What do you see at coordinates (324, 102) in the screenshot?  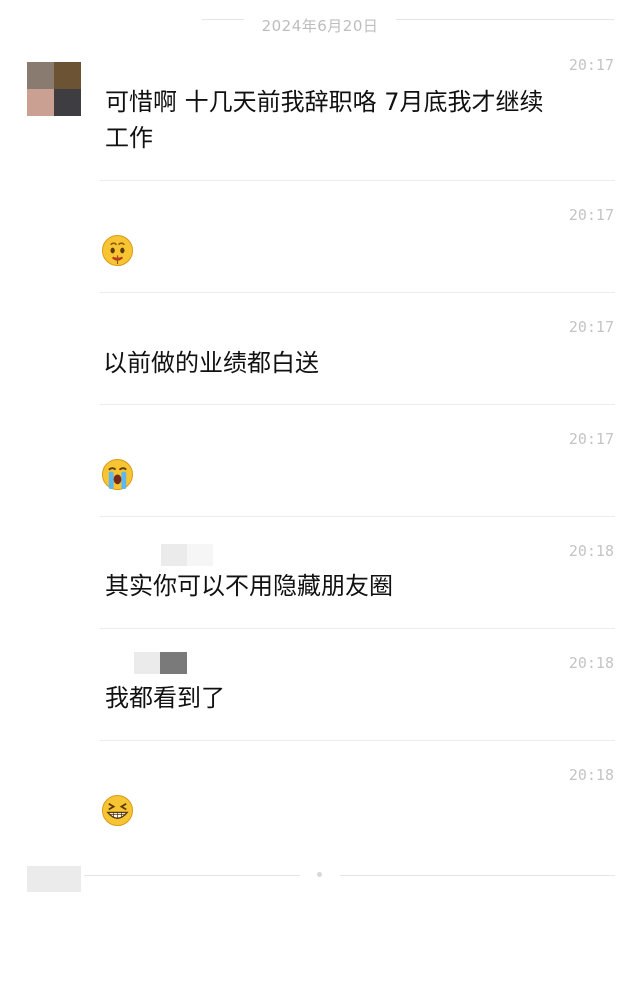 I see `message-text: 可惜啊 十几天前我辞职咯 7月底我才继续` at bounding box center [324, 102].